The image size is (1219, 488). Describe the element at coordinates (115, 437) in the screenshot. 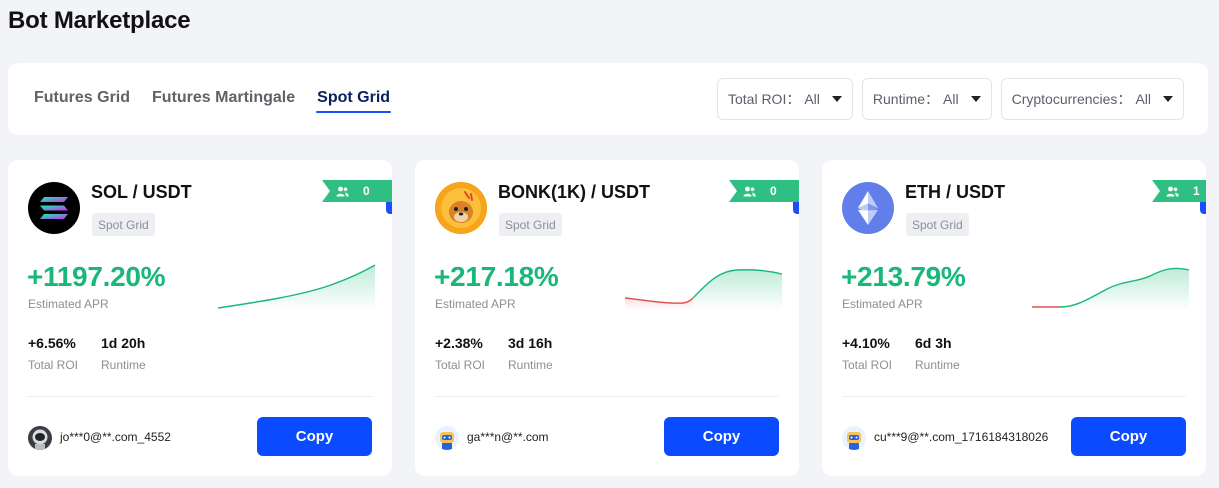

I see `bot-owner: jo***0@**.com_4552` at that location.